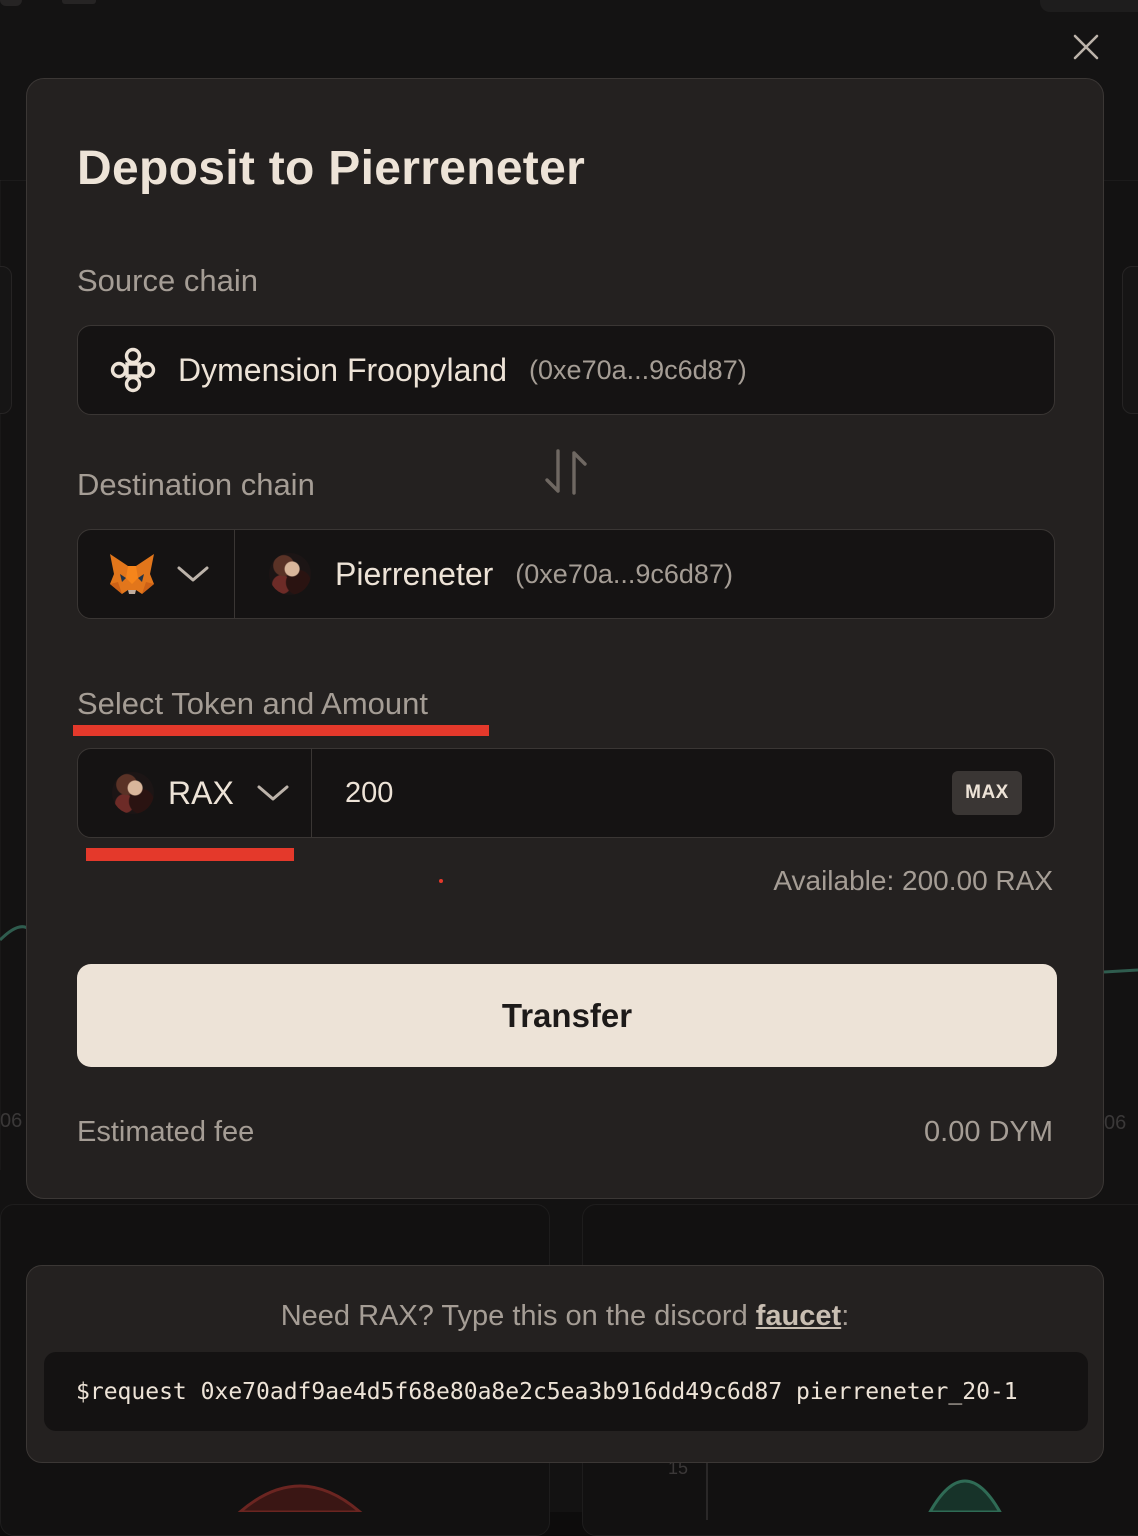 The width and height of the screenshot is (1138, 1536). What do you see at coordinates (987, 793) in the screenshot?
I see `max-button: MAX` at bounding box center [987, 793].